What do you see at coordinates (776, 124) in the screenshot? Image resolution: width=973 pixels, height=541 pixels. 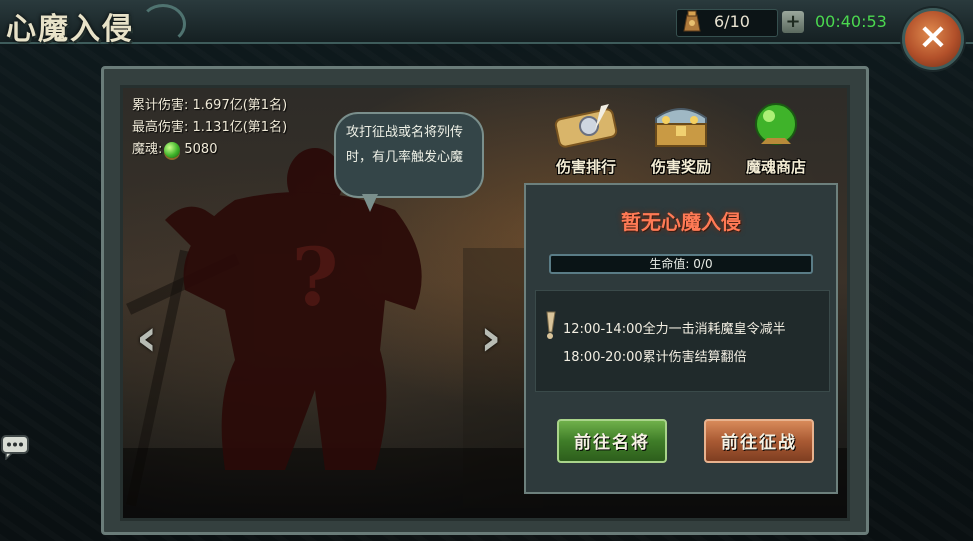 I see `green-orb-icon` at bounding box center [776, 124].